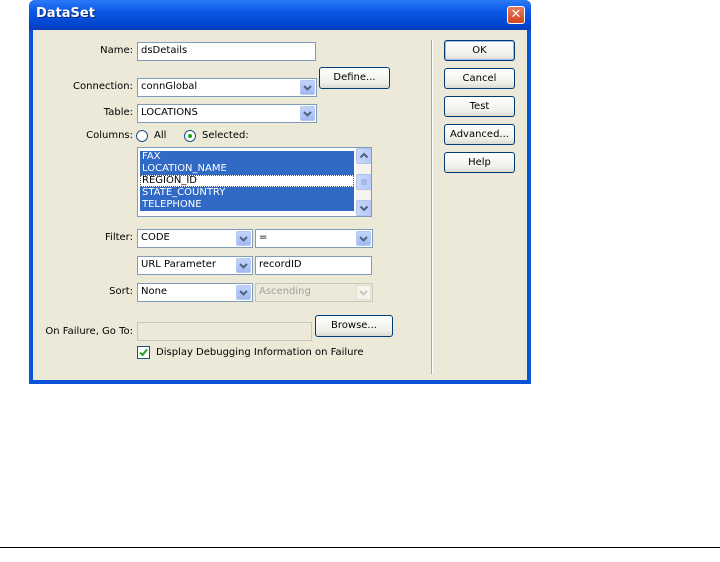 The height and width of the screenshot is (562, 720). Describe the element at coordinates (479, 50) in the screenshot. I see `ok-button: OK` at that location.